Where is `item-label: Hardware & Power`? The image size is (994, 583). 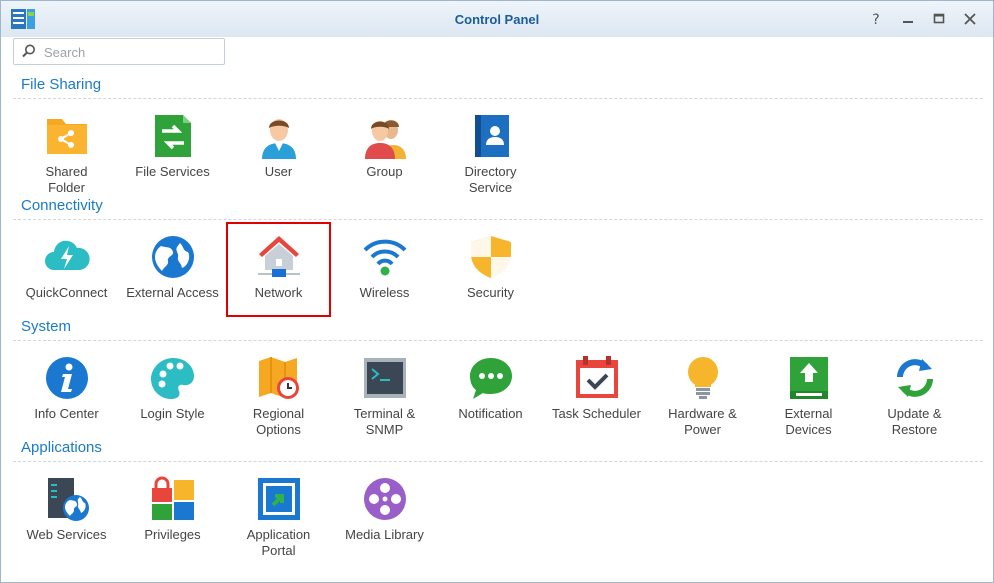 item-label: Hardware & Power is located at coordinates (702, 421).